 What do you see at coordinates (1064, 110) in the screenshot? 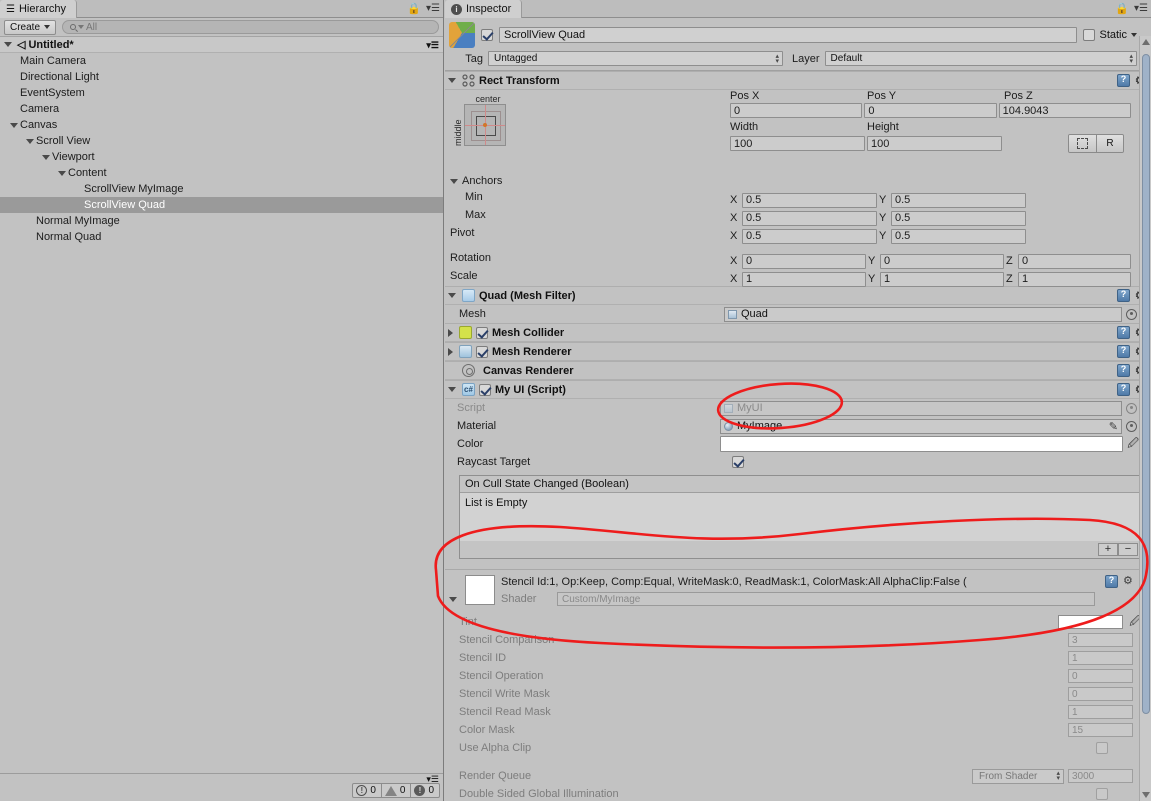
I see `pos-z-input: 104.9043` at bounding box center [1064, 110].